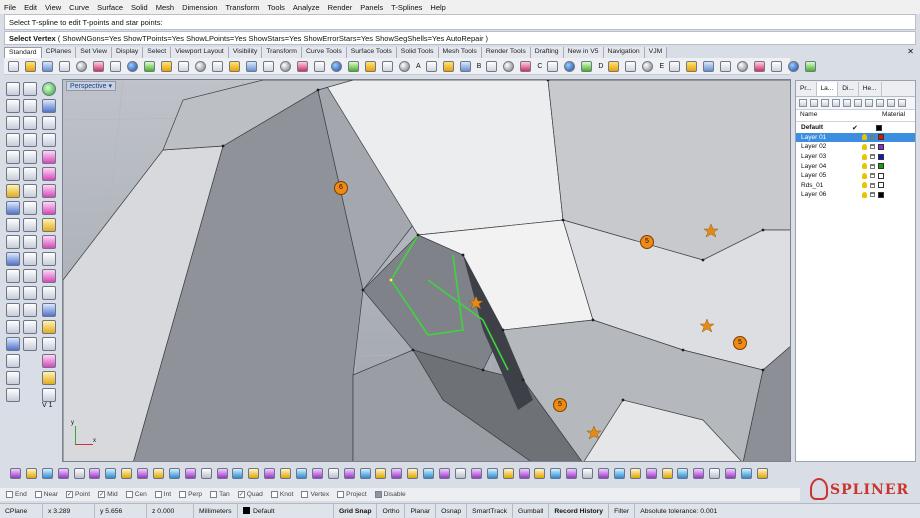 The image size is (920, 518). What do you see at coordinates (547, 52) in the screenshot?
I see `tab-drafting: Drafting` at bounding box center [547, 52].